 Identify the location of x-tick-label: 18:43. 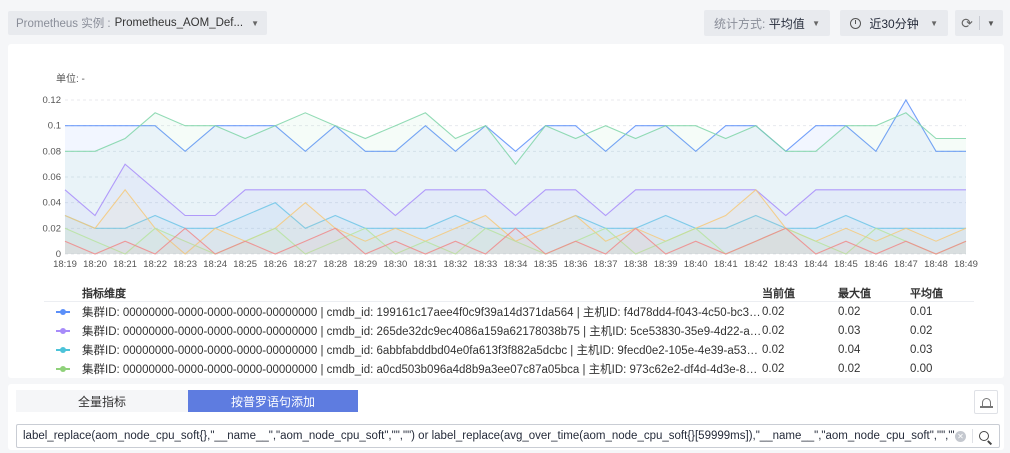
(786, 264).